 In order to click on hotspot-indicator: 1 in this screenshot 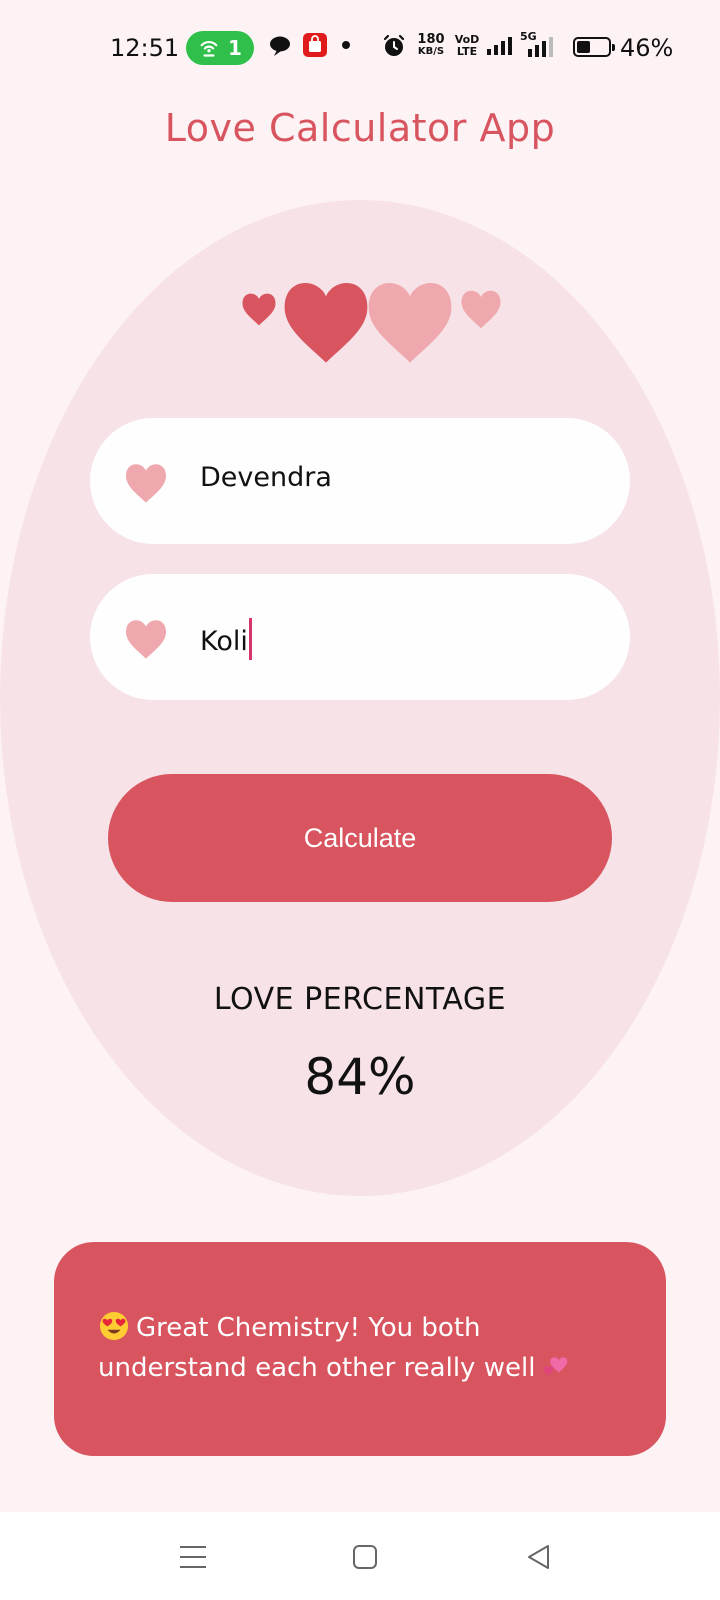, I will do `click(220, 48)`.